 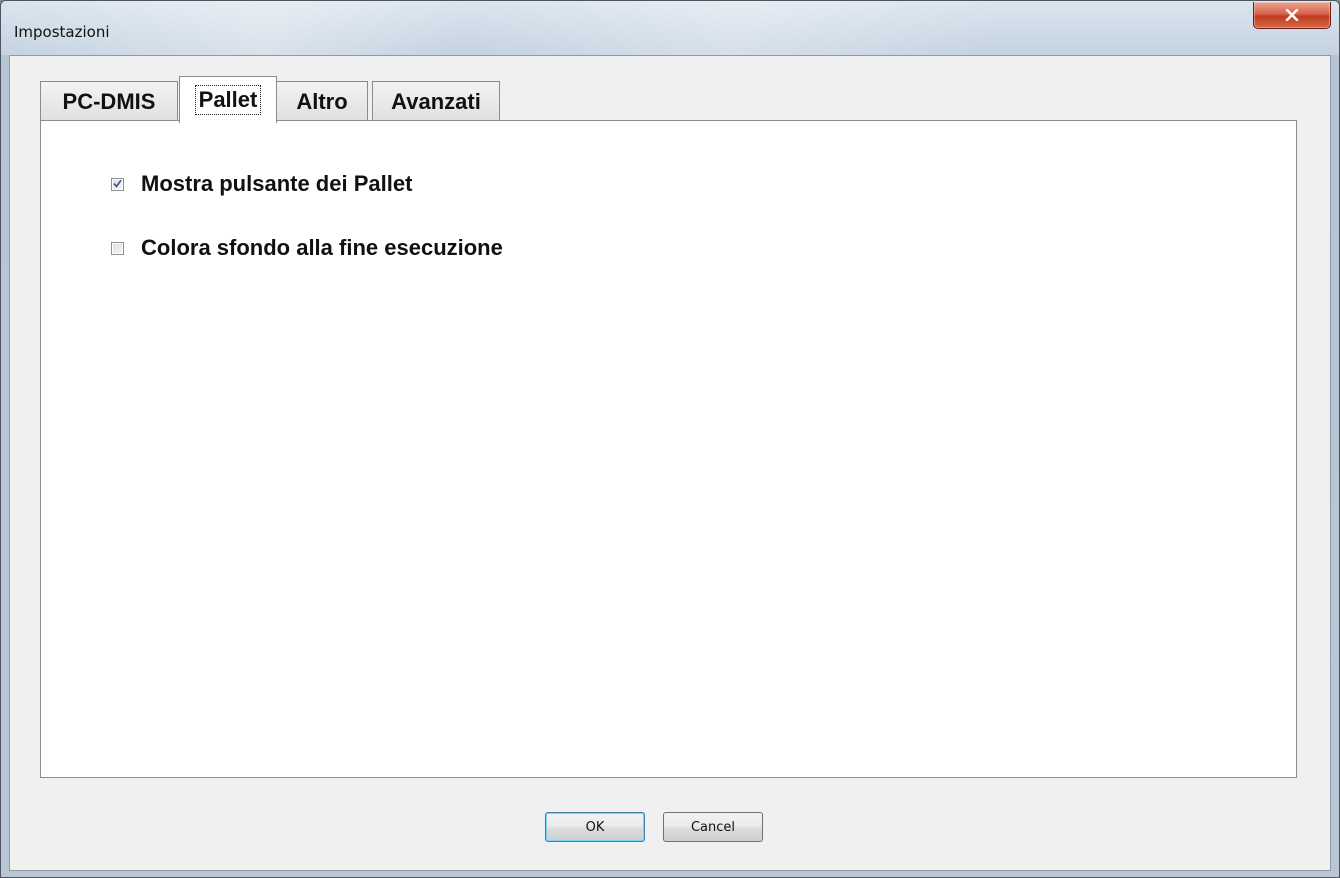 I want to click on check-icon, so click(x=117, y=184).